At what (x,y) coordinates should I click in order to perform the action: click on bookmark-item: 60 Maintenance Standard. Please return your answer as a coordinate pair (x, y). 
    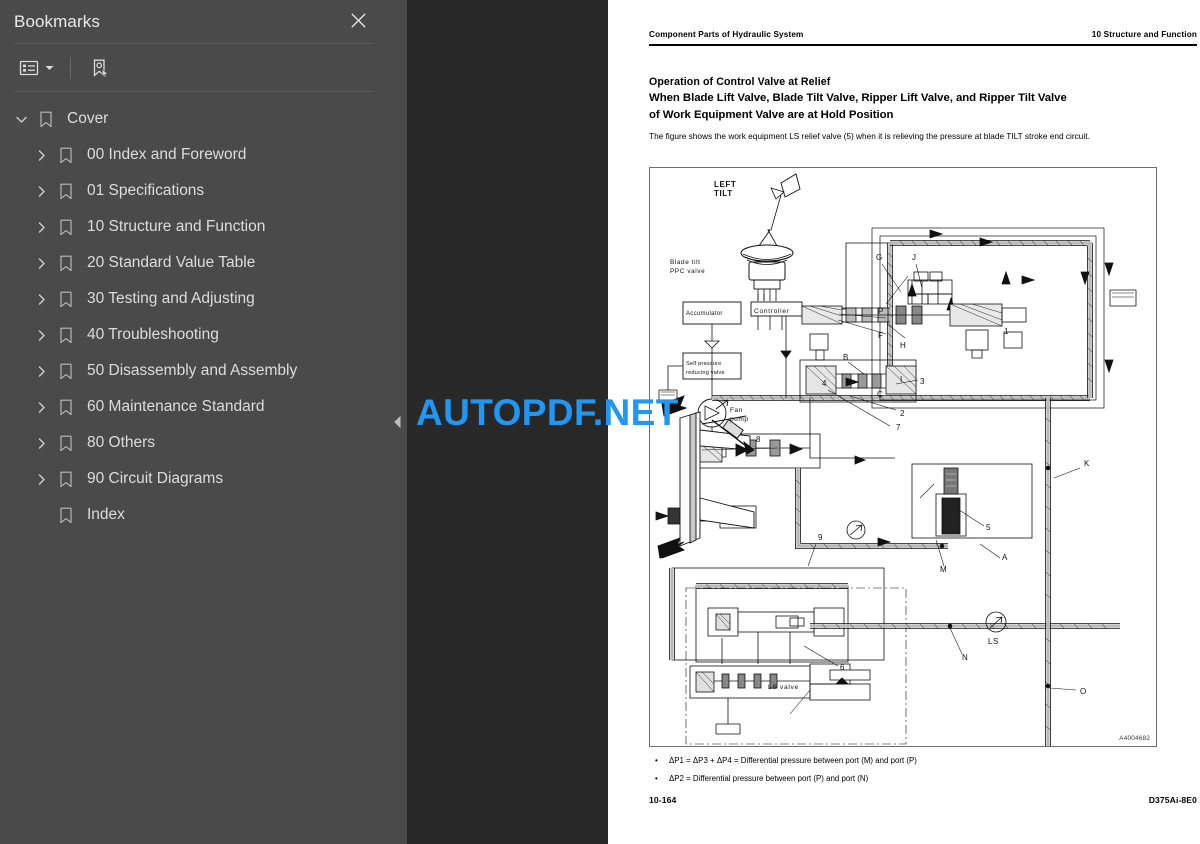
    Looking at the image, I should click on (193, 407).